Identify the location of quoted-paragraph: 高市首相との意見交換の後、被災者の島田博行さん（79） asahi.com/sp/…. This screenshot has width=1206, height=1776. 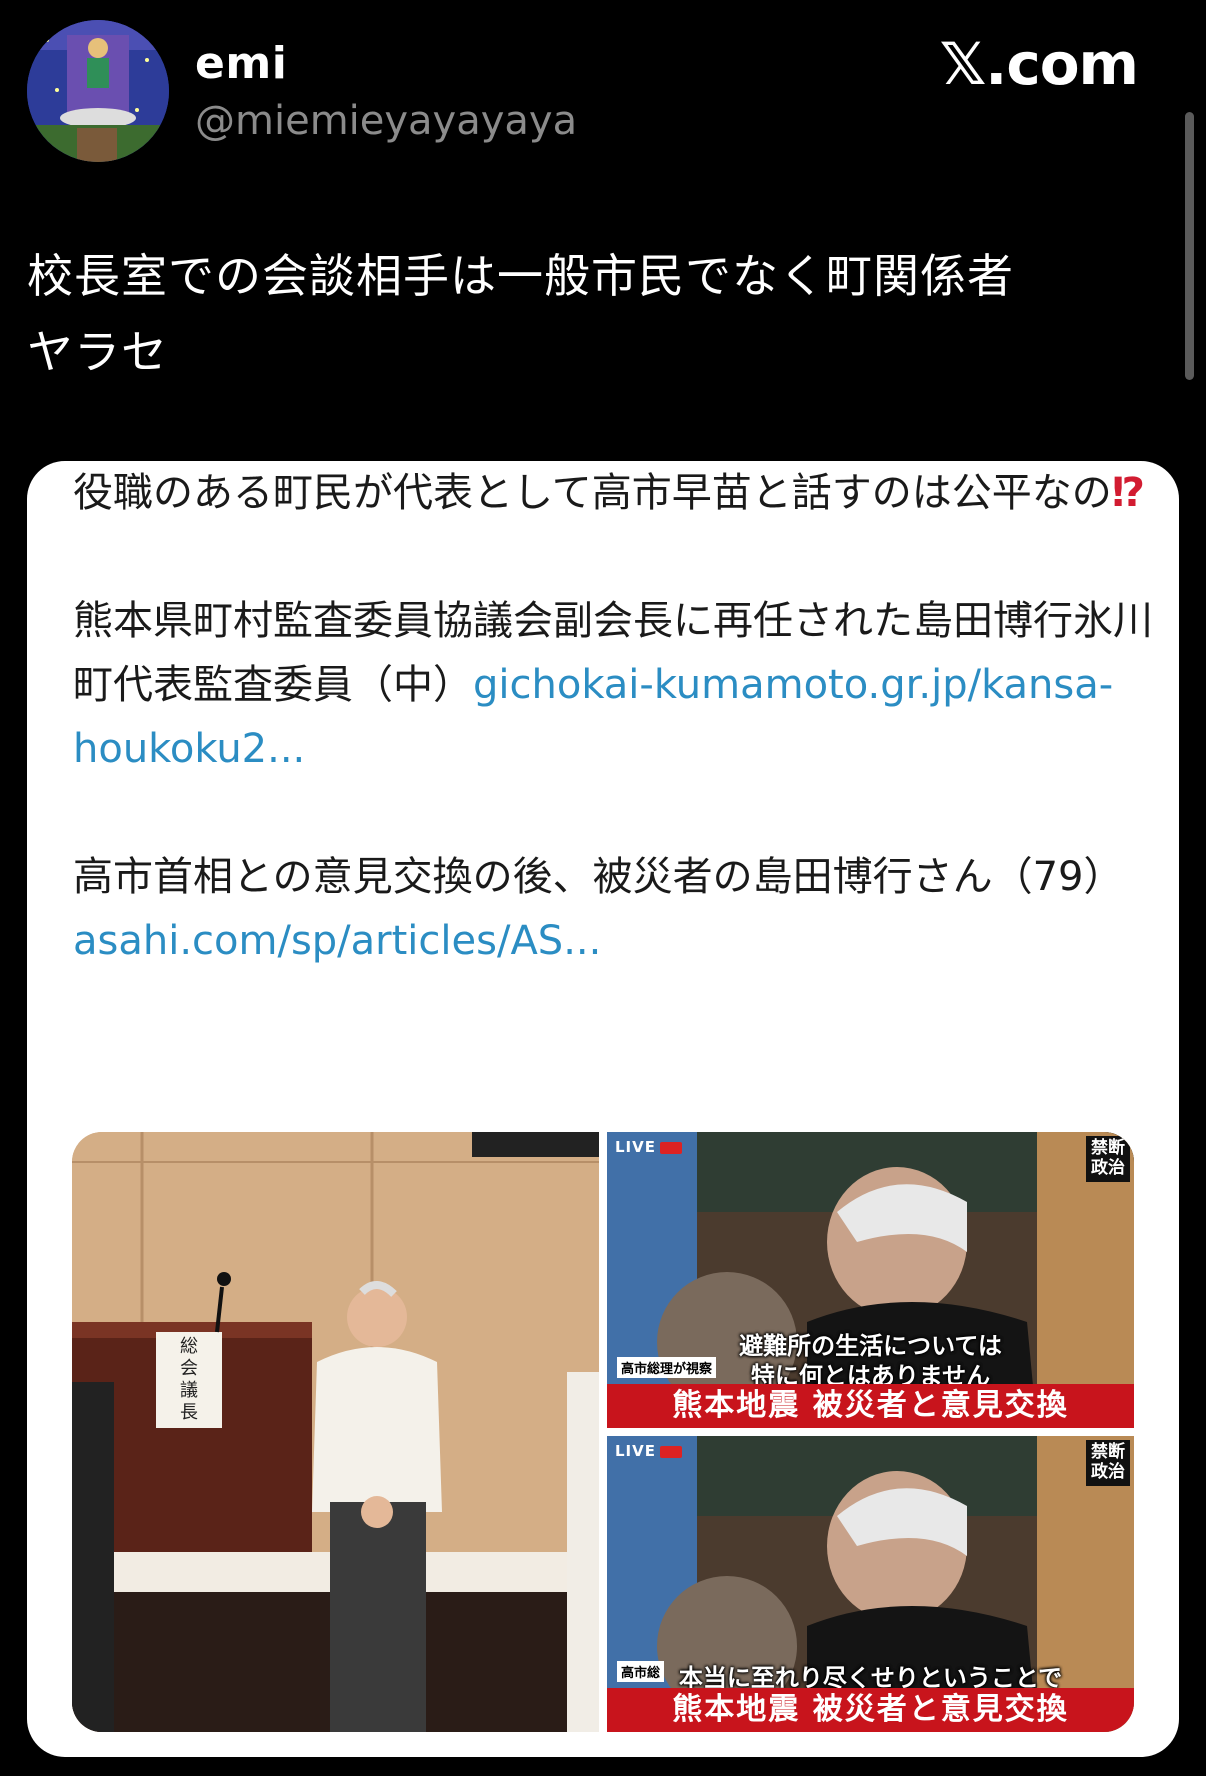
(613, 909).